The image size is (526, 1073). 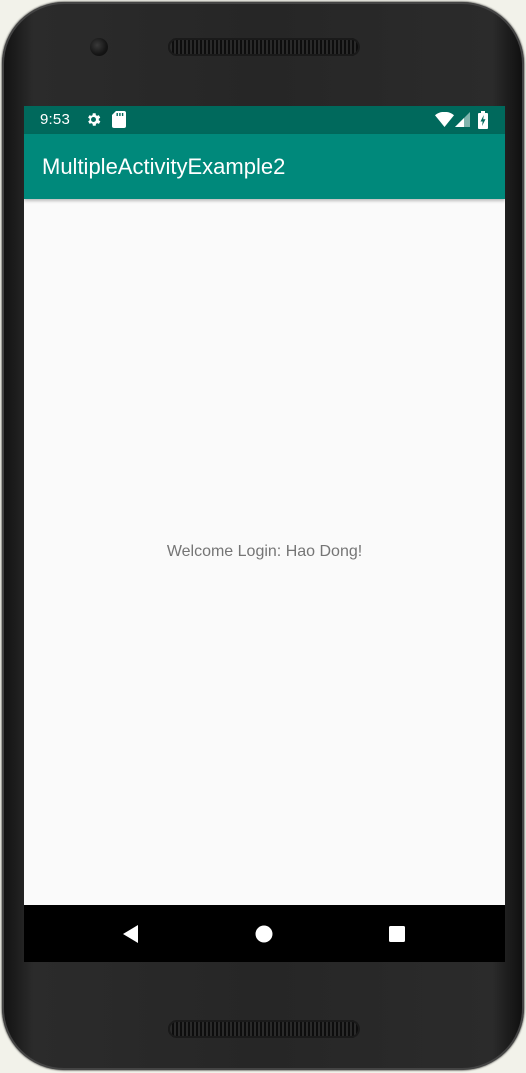 I want to click on app-bar: MultipleActivityExample2, so click(x=264, y=166).